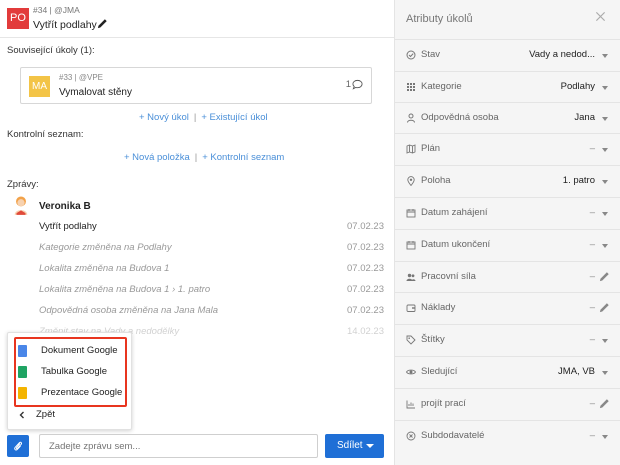  Describe the element at coordinates (441, 86) in the screenshot. I see `attr-label: Kategorie` at that location.